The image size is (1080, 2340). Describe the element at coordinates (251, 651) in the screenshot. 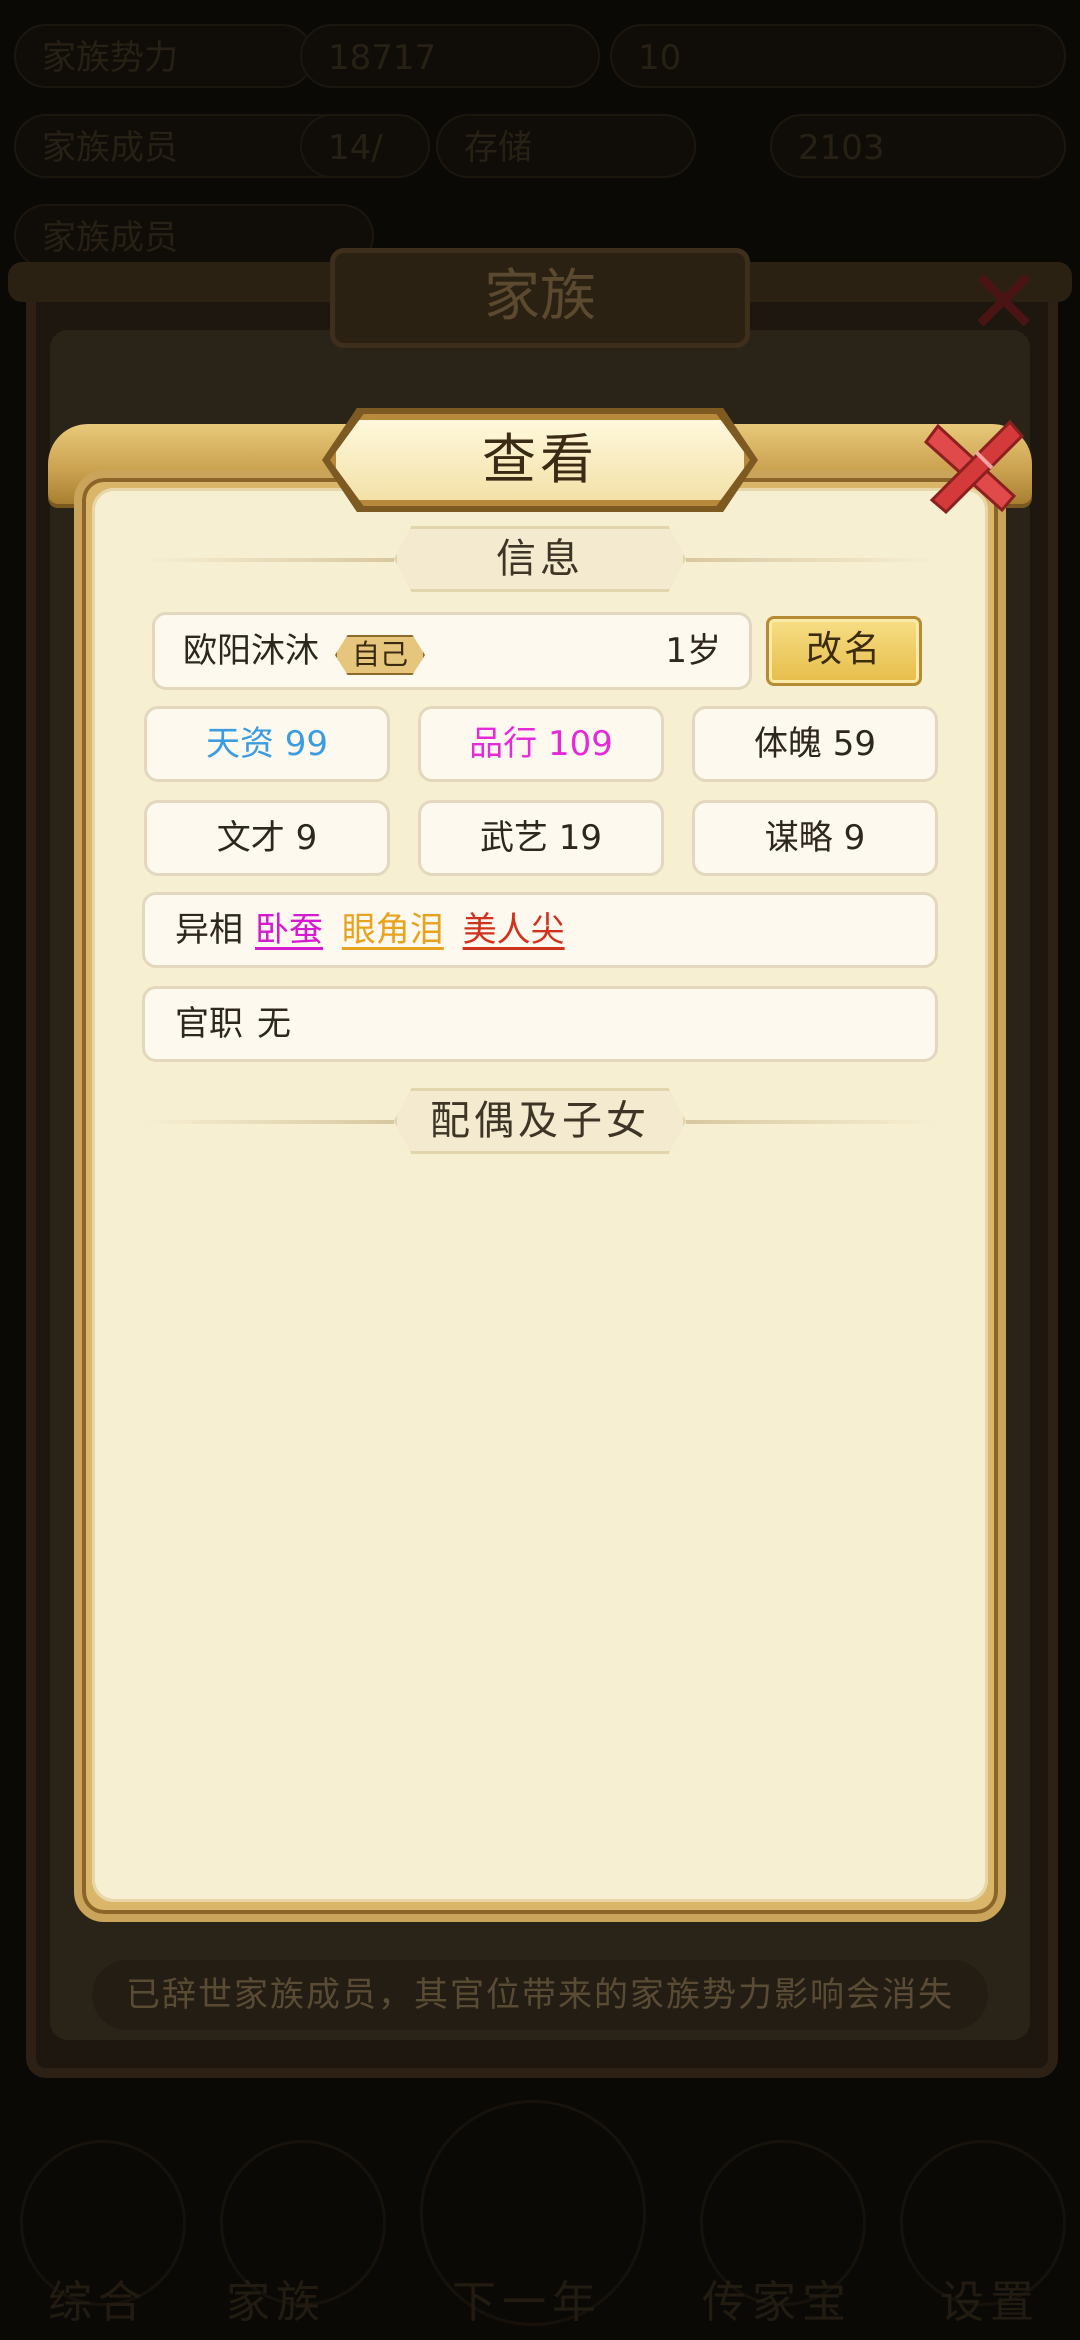

I see `member-name: 欧阳沐沐` at that location.